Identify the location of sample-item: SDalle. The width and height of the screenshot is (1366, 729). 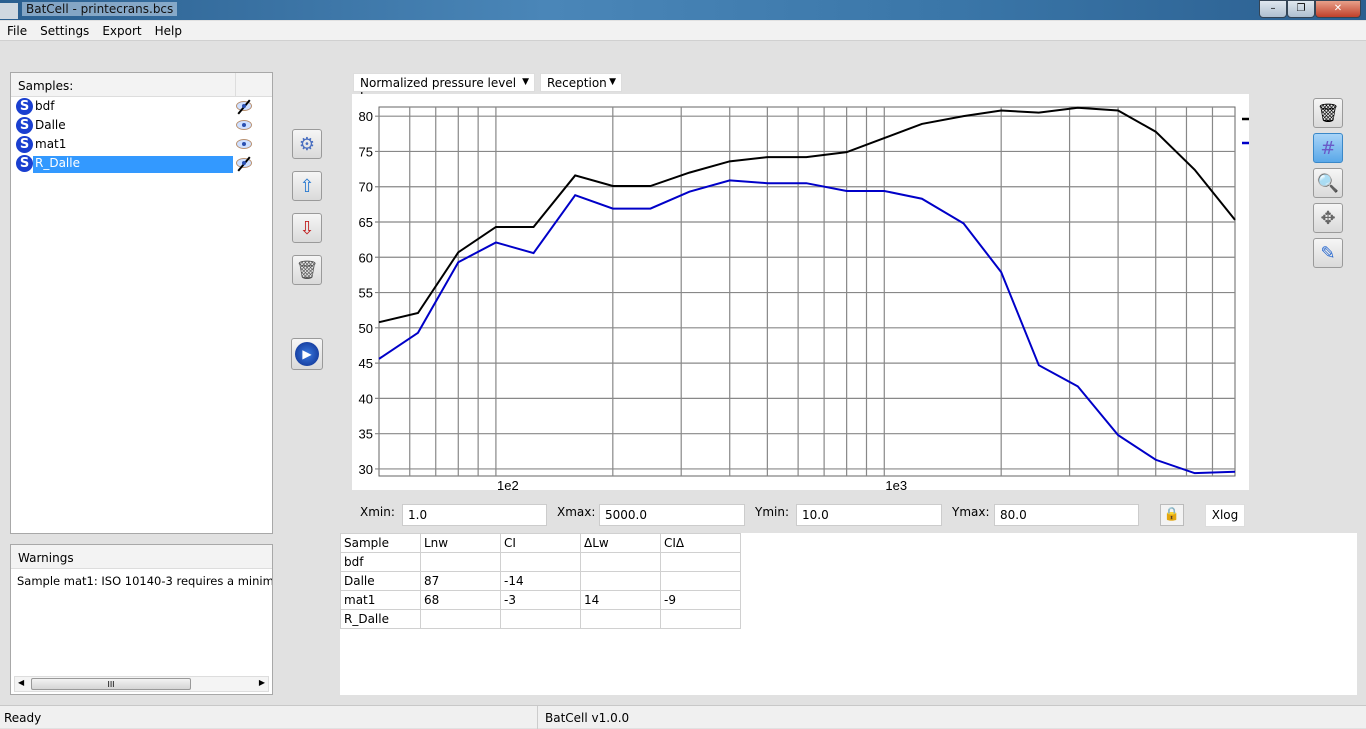
(141, 125).